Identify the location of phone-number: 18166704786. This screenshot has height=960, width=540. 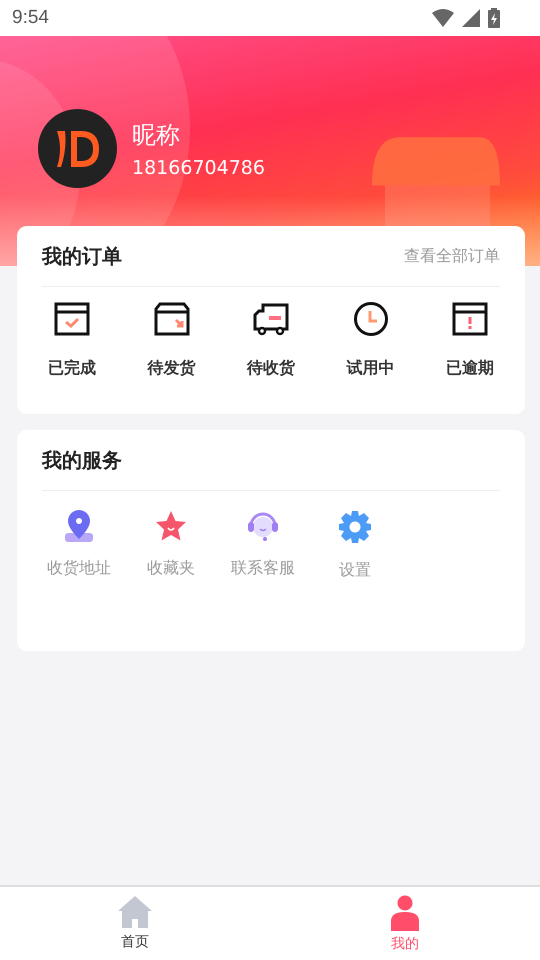
(198, 167).